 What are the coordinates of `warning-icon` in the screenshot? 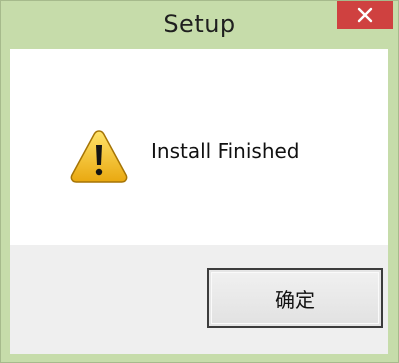 It's located at (99, 156).